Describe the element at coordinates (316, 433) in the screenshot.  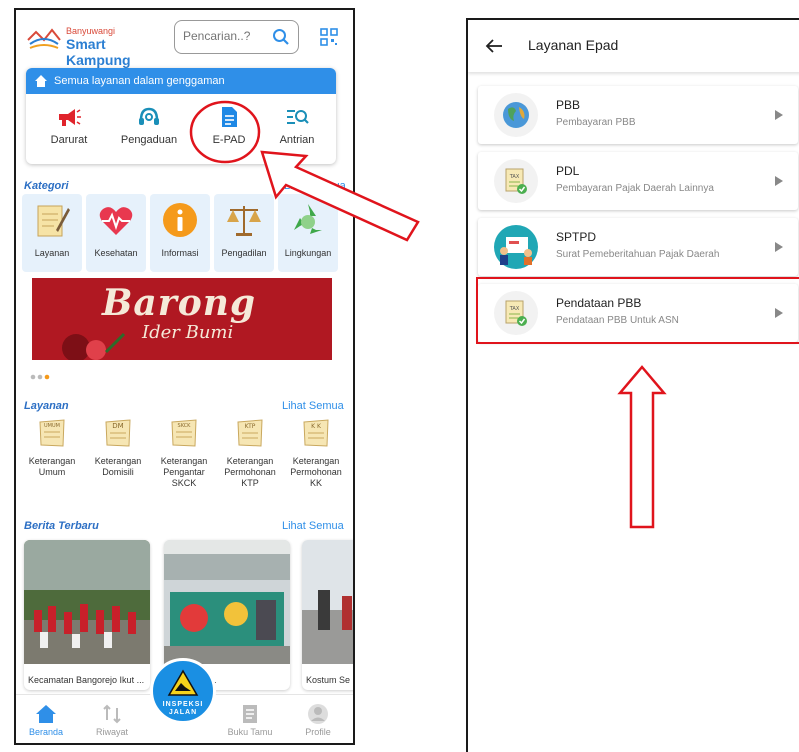
I see `document-icon: K K` at that location.